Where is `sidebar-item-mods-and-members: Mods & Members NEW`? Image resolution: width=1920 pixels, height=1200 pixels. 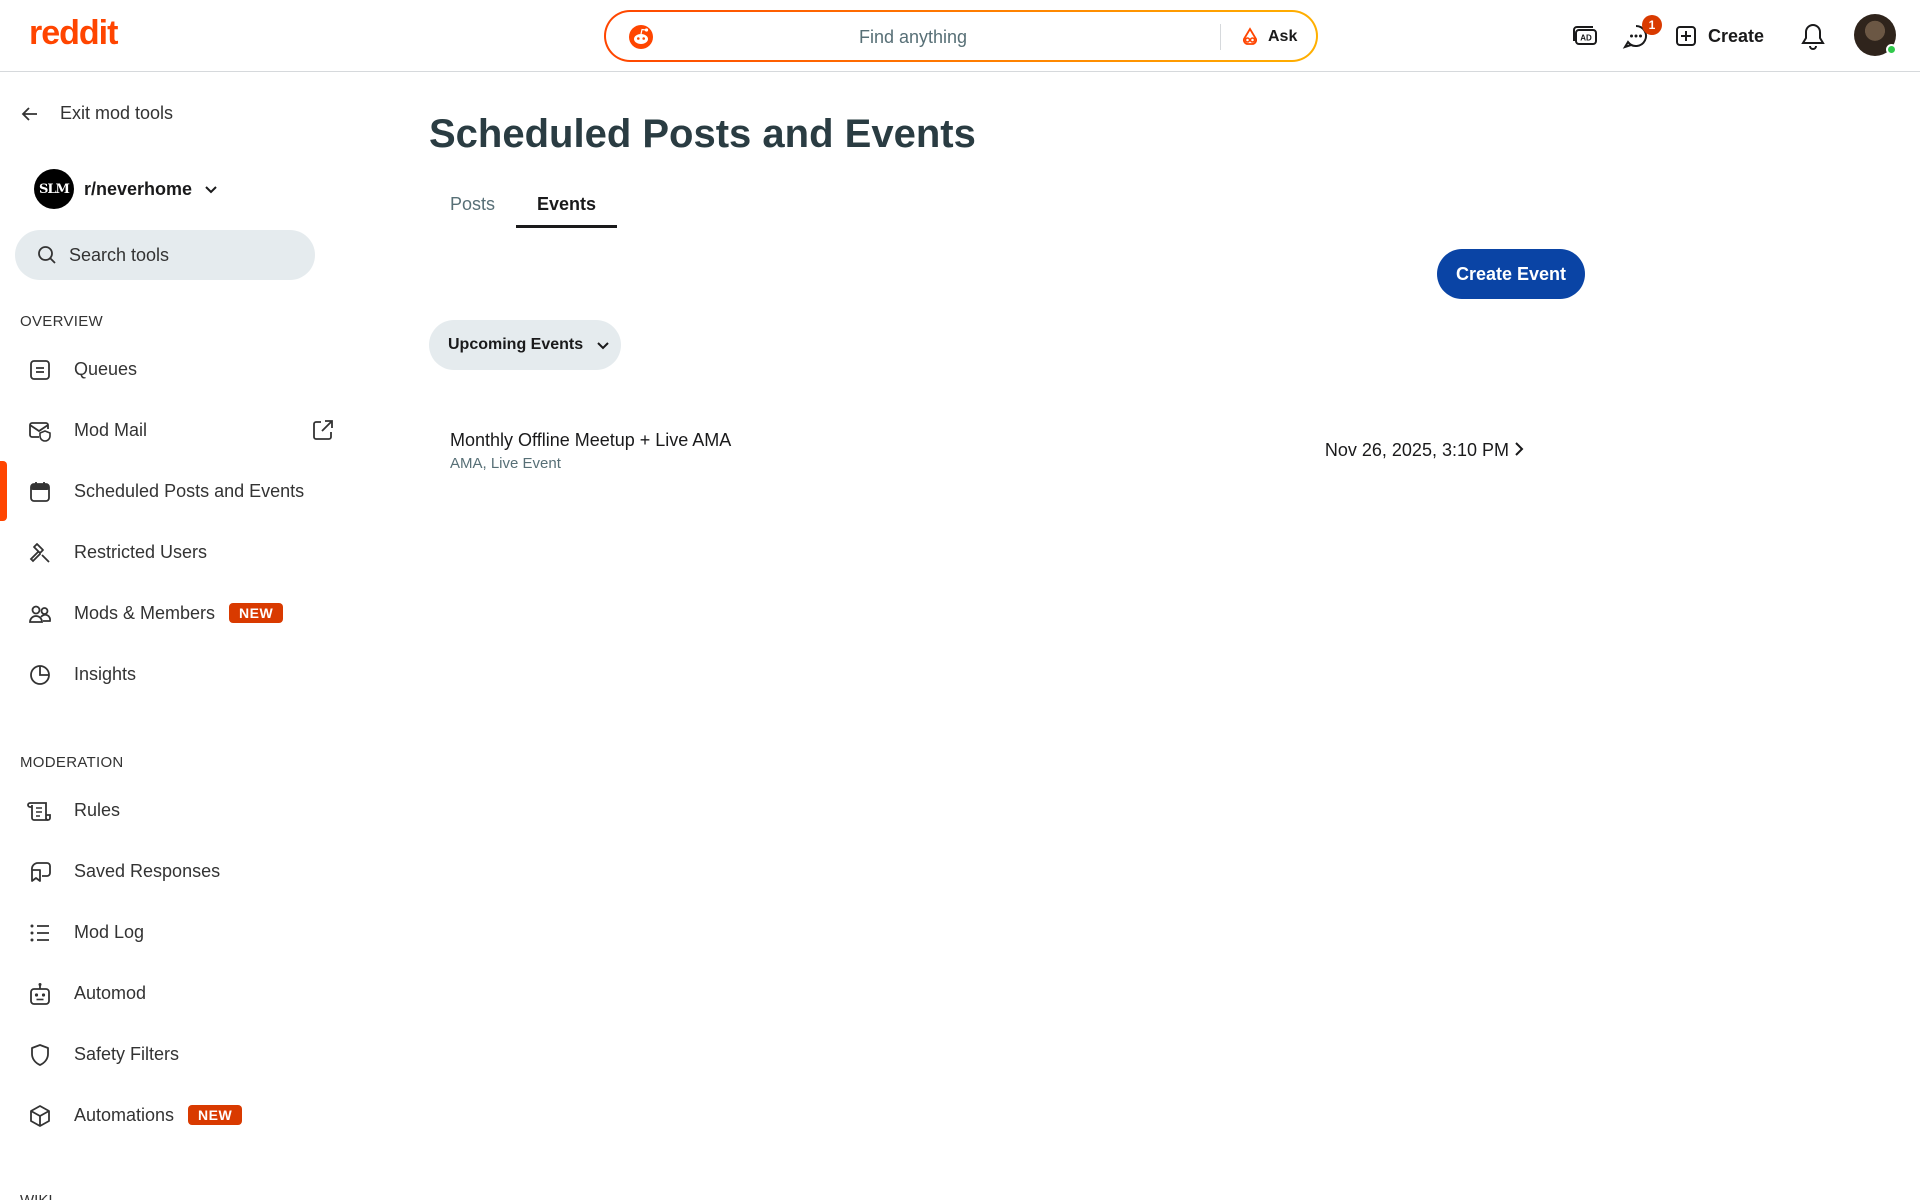 sidebar-item-mods-and-members: Mods & Members NEW is located at coordinates (175, 613).